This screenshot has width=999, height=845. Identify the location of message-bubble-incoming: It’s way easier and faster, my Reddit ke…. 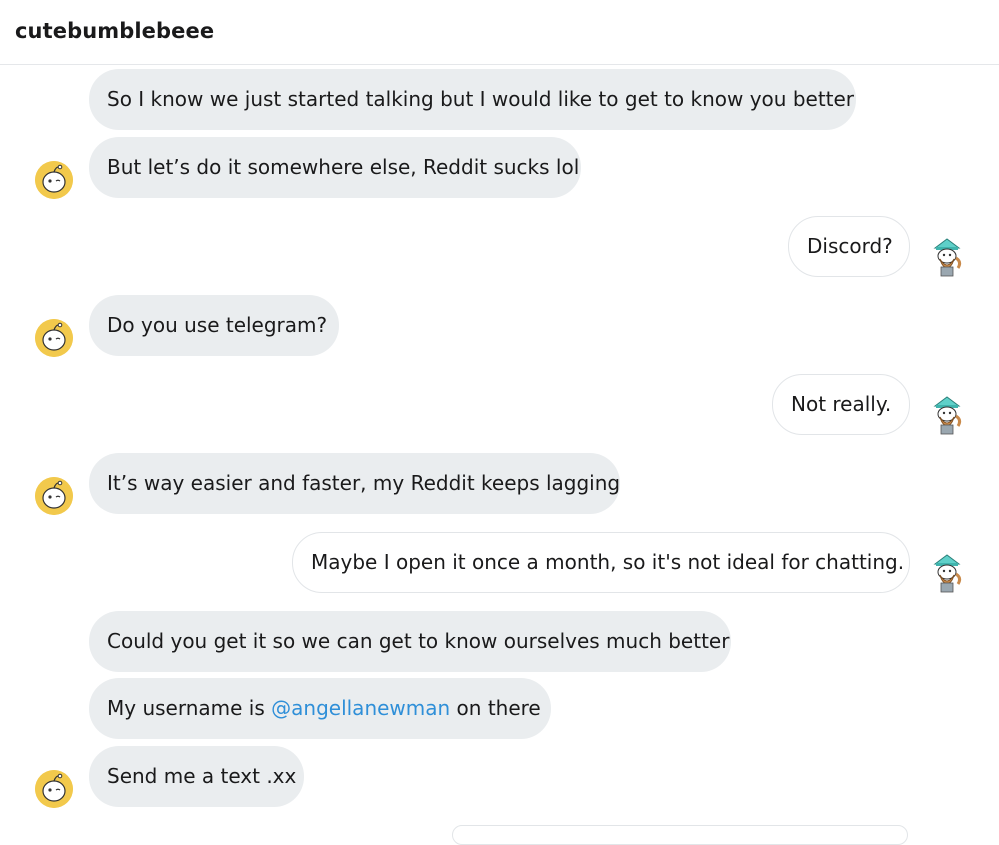
(354, 483).